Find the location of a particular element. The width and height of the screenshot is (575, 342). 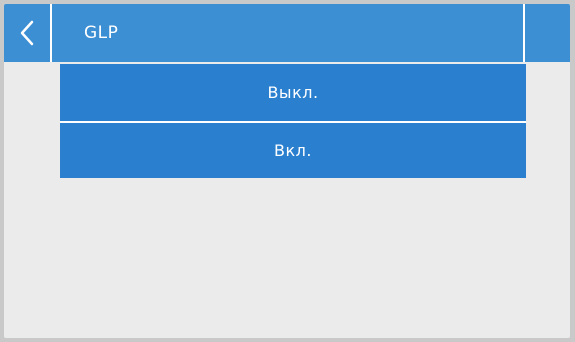

option-on-button: Вкл. is located at coordinates (293, 150).